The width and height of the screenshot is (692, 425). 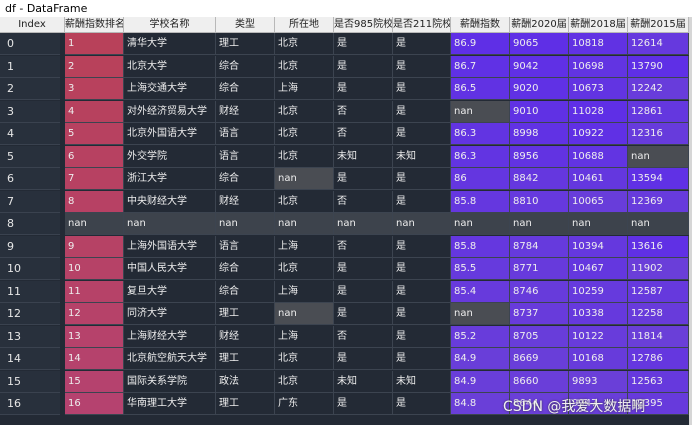 I want to click on column-header: 薪酬2020届, so click(x=539, y=25).